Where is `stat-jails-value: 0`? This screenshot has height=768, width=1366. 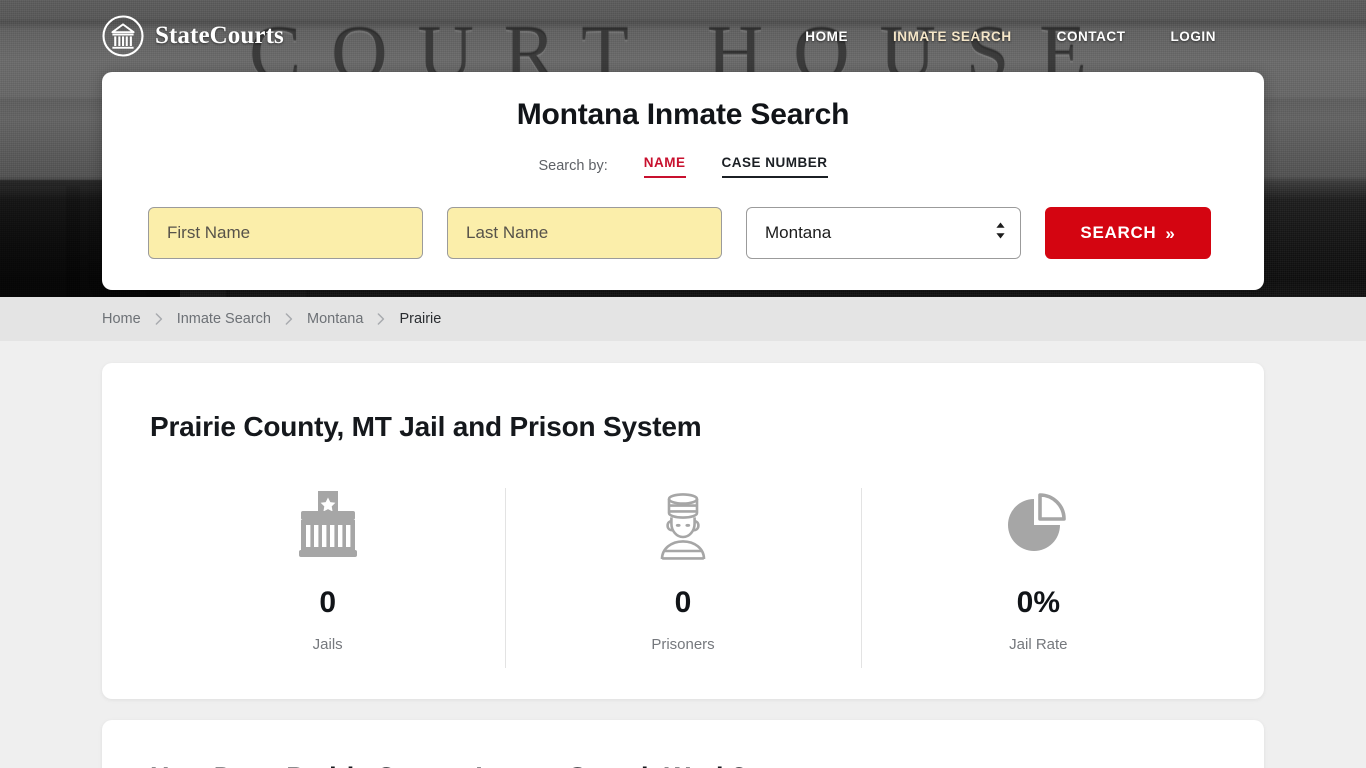
stat-jails-value: 0 is located at coordinates (327, 602).